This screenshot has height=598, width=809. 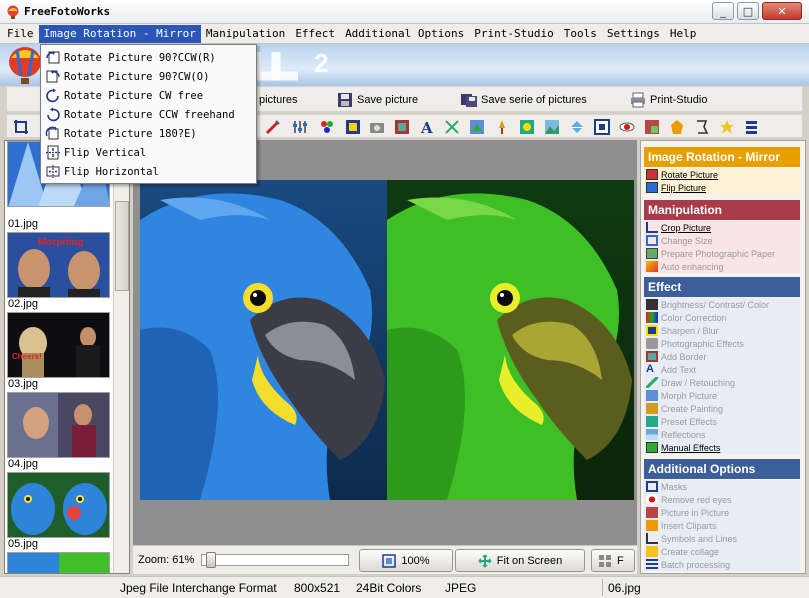 What do you see at coordinates (702, 127) in the screenshot?
I see `symbols-icon` at bounding box center [702, 127].